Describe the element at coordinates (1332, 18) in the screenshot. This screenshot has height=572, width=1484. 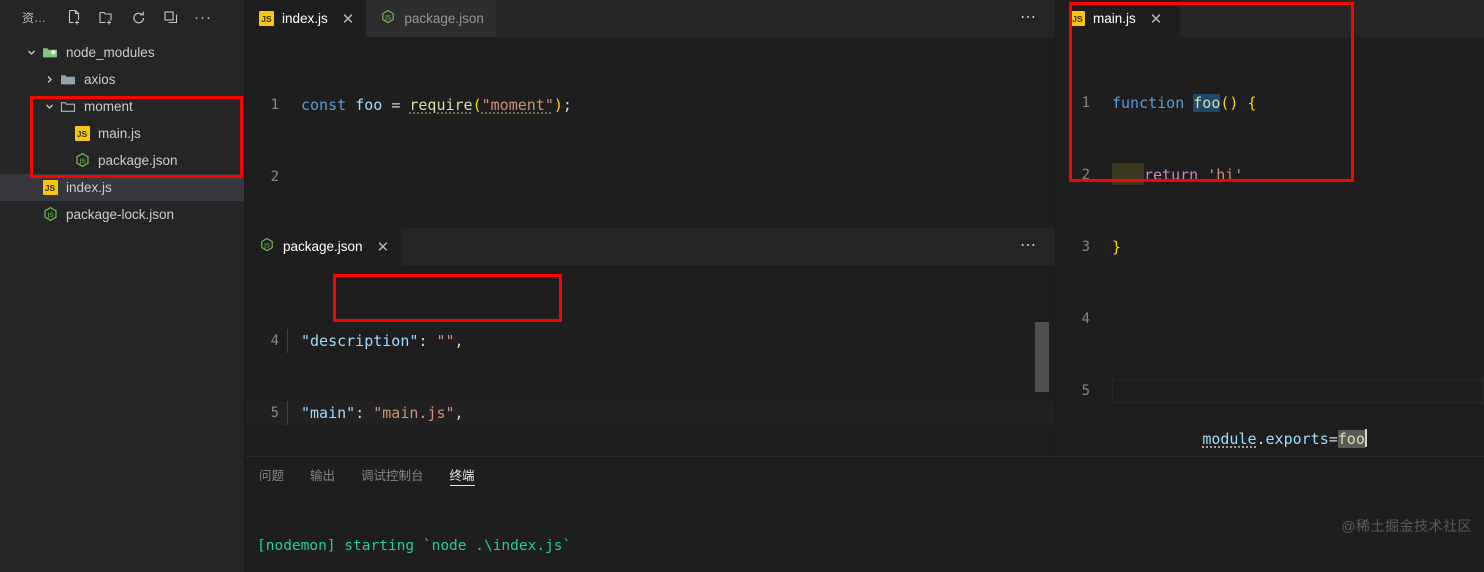
I see `tabbar-filler` at that location.